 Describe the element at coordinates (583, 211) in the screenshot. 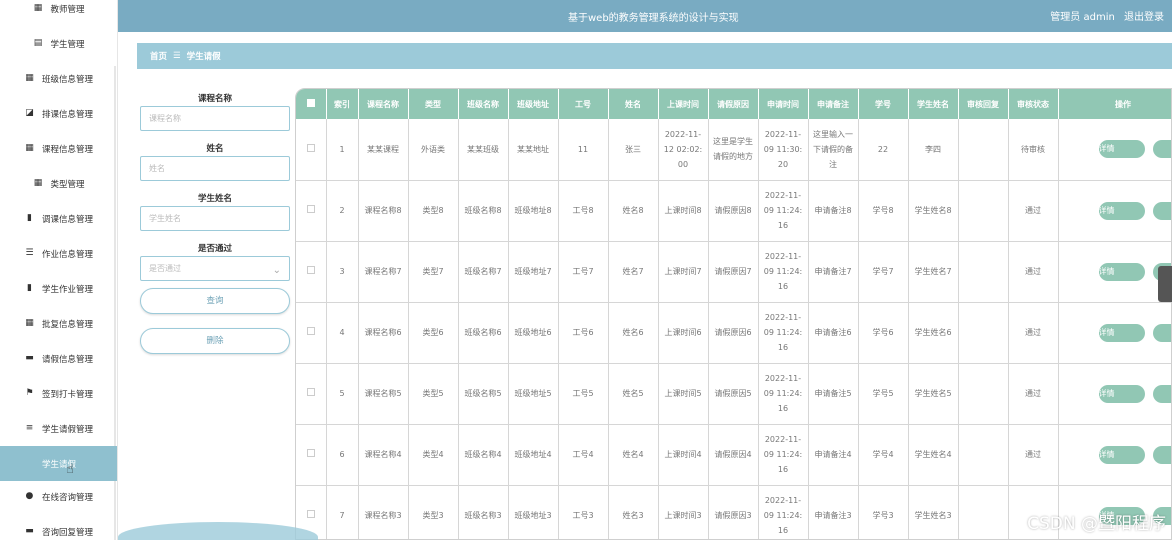

I see `table-cell: 工号8` at that location.